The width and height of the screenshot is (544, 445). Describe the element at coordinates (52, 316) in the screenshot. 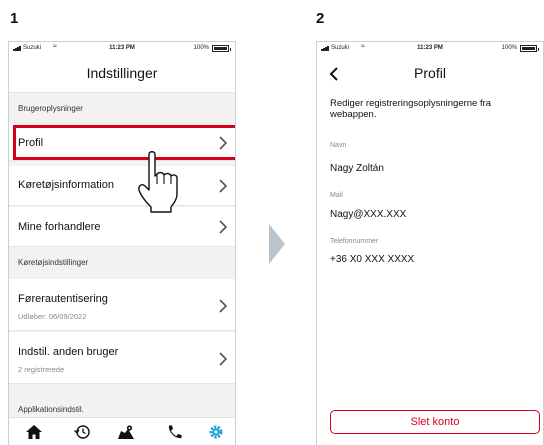

I see `settings-item-sublabel: Udløber: 06/09/2022` at that location.